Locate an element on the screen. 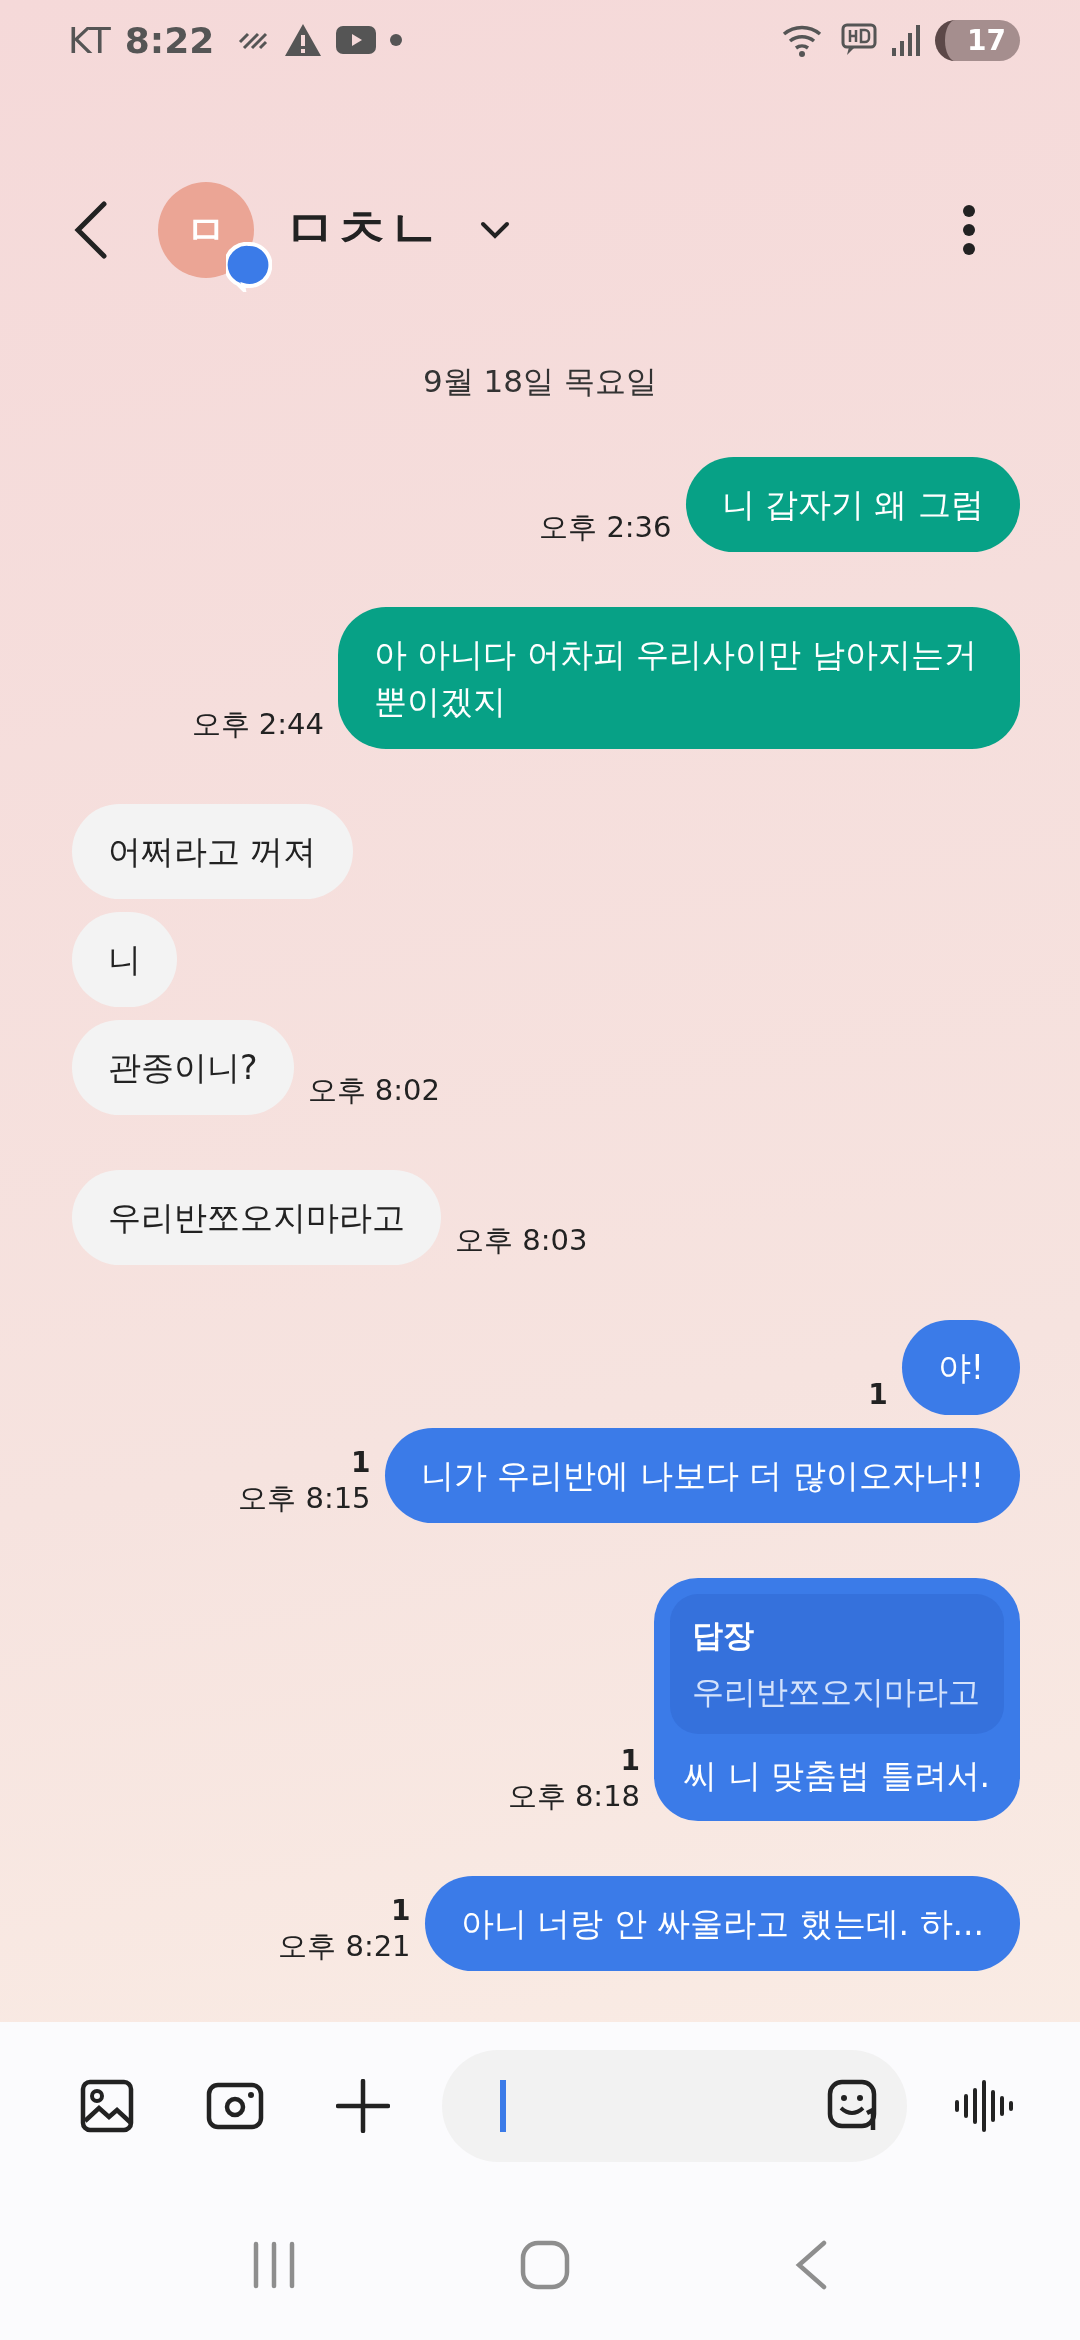 The width and height of the screenshot is (1080, 2340). quoted-message: 답장 우리반쪼오지마라고 is located at coordinates (837, 1664).